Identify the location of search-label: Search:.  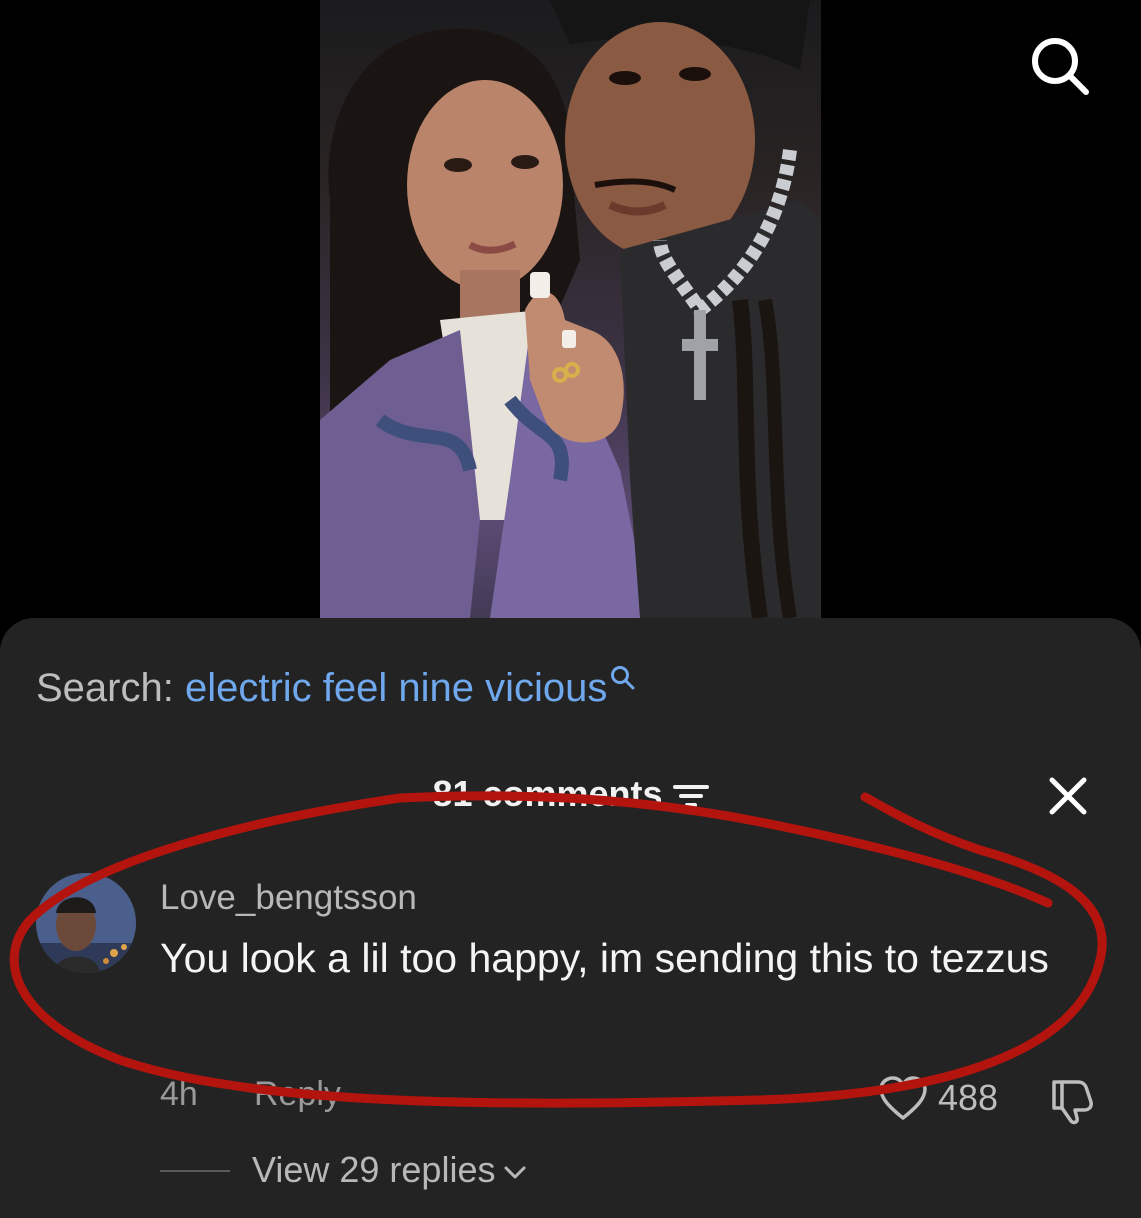
(105, 688).